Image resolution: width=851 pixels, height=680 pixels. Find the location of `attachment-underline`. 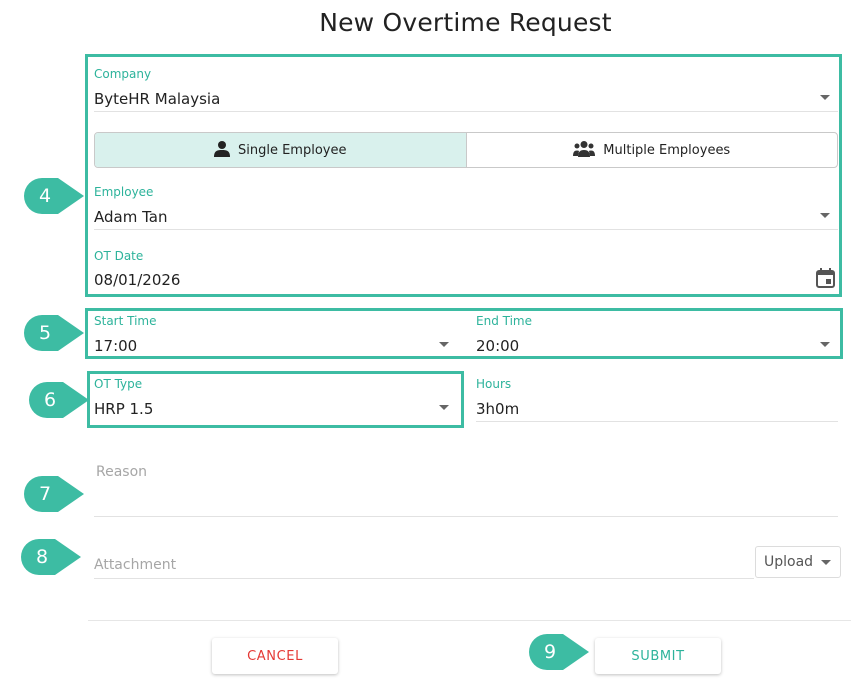

attachment-underline is located at coordinates (424, 578).